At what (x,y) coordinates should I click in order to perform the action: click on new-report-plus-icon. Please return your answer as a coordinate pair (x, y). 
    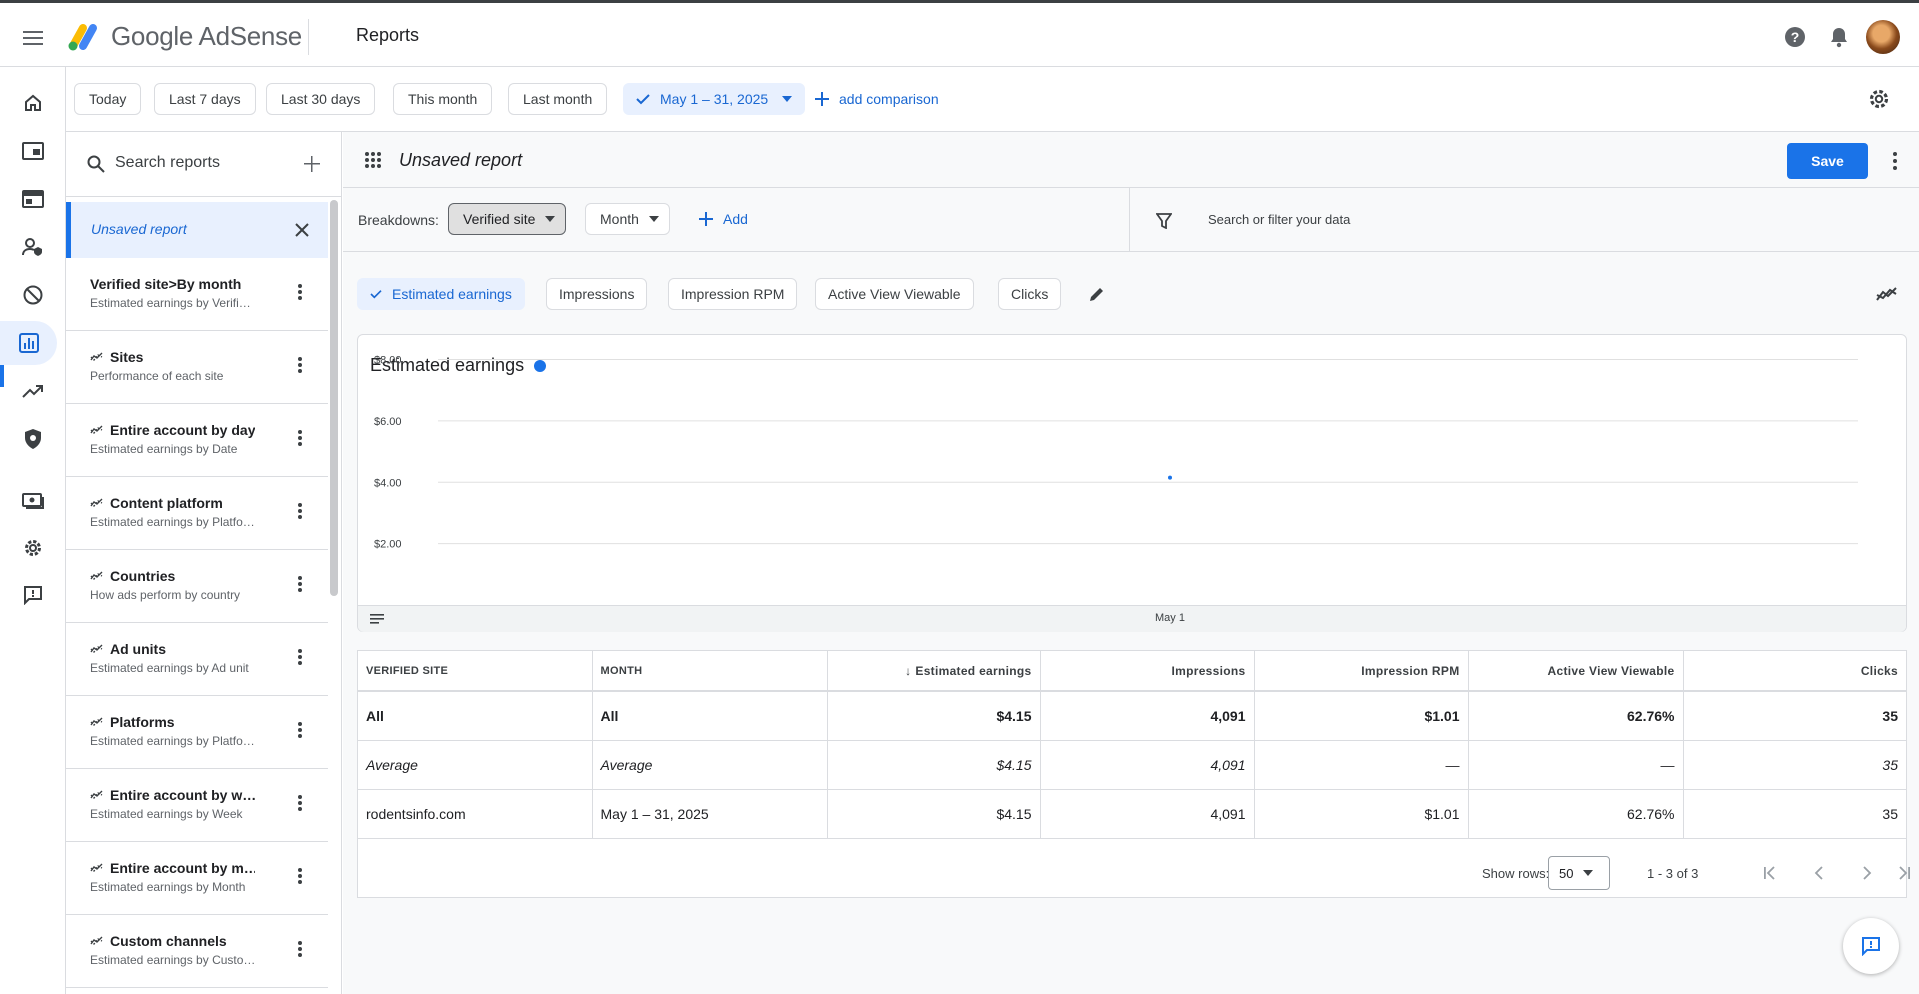
    Looking at the image, I should click on (312, 164).